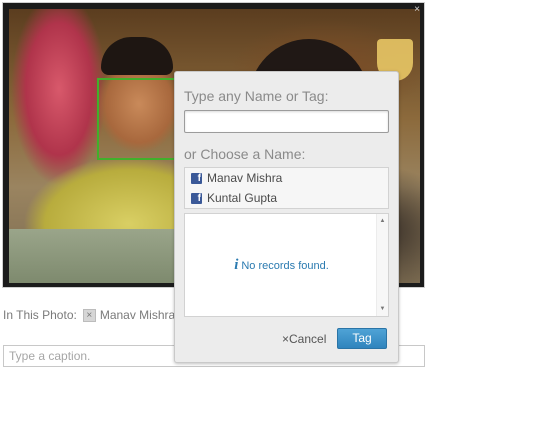  Describe the element at coordinates (139, 119) in the screenshot. I see `face-tag-box` at that location.